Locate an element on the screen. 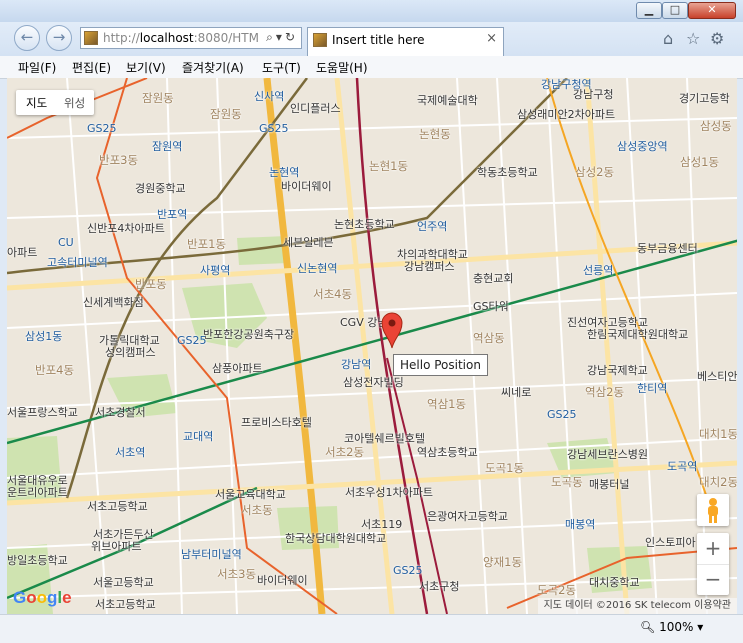 The image size is (743, 643). map-label: 삼풍아파트 is located at coordinates (237, 368).